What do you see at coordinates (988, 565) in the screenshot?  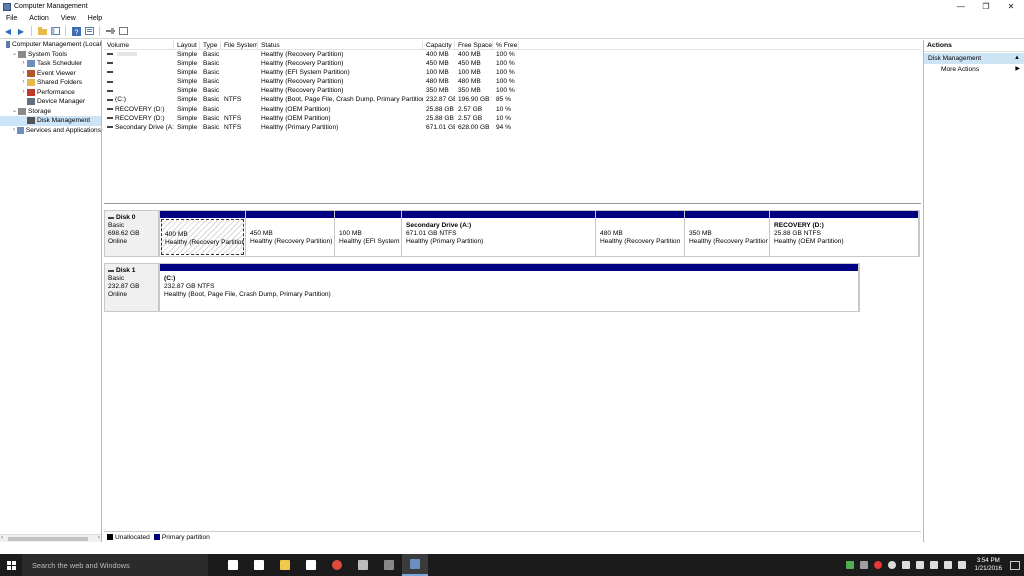 I see `taskbar-clock: 3:54 PM 1/21/2016` at bounding box center [988, 565].